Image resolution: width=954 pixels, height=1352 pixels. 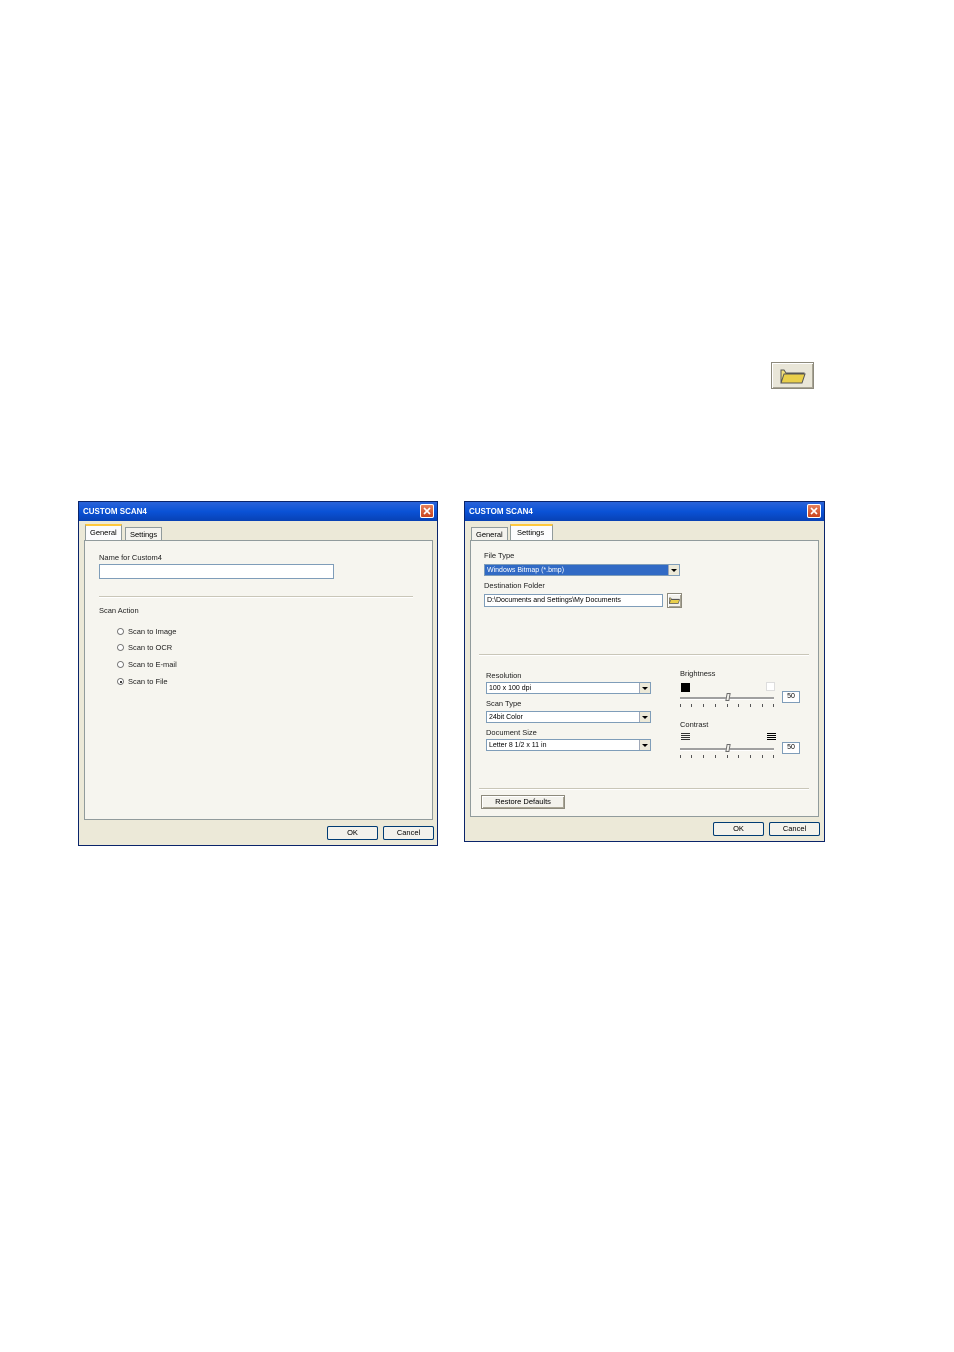 I want to click on file-type-select: Windows Bitmap (*.bmp), so click(x=582, y=570).